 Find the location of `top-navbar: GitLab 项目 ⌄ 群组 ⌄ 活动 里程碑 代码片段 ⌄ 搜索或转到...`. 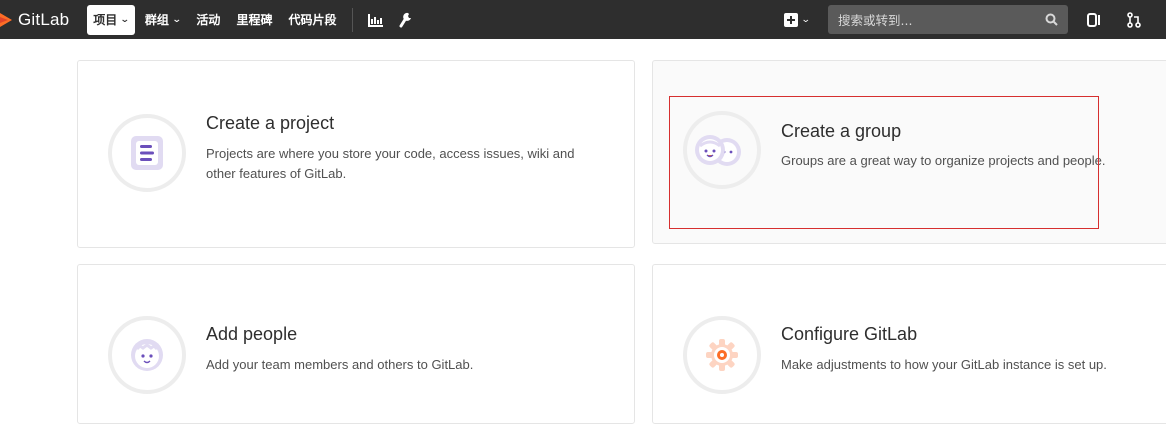

top-navbar: GitLab 项目 ⌄ 群组 ⌄ 活动 里程碑 代码片段 ⌄ 搜索或转到... is located at coordinates (583, 19).